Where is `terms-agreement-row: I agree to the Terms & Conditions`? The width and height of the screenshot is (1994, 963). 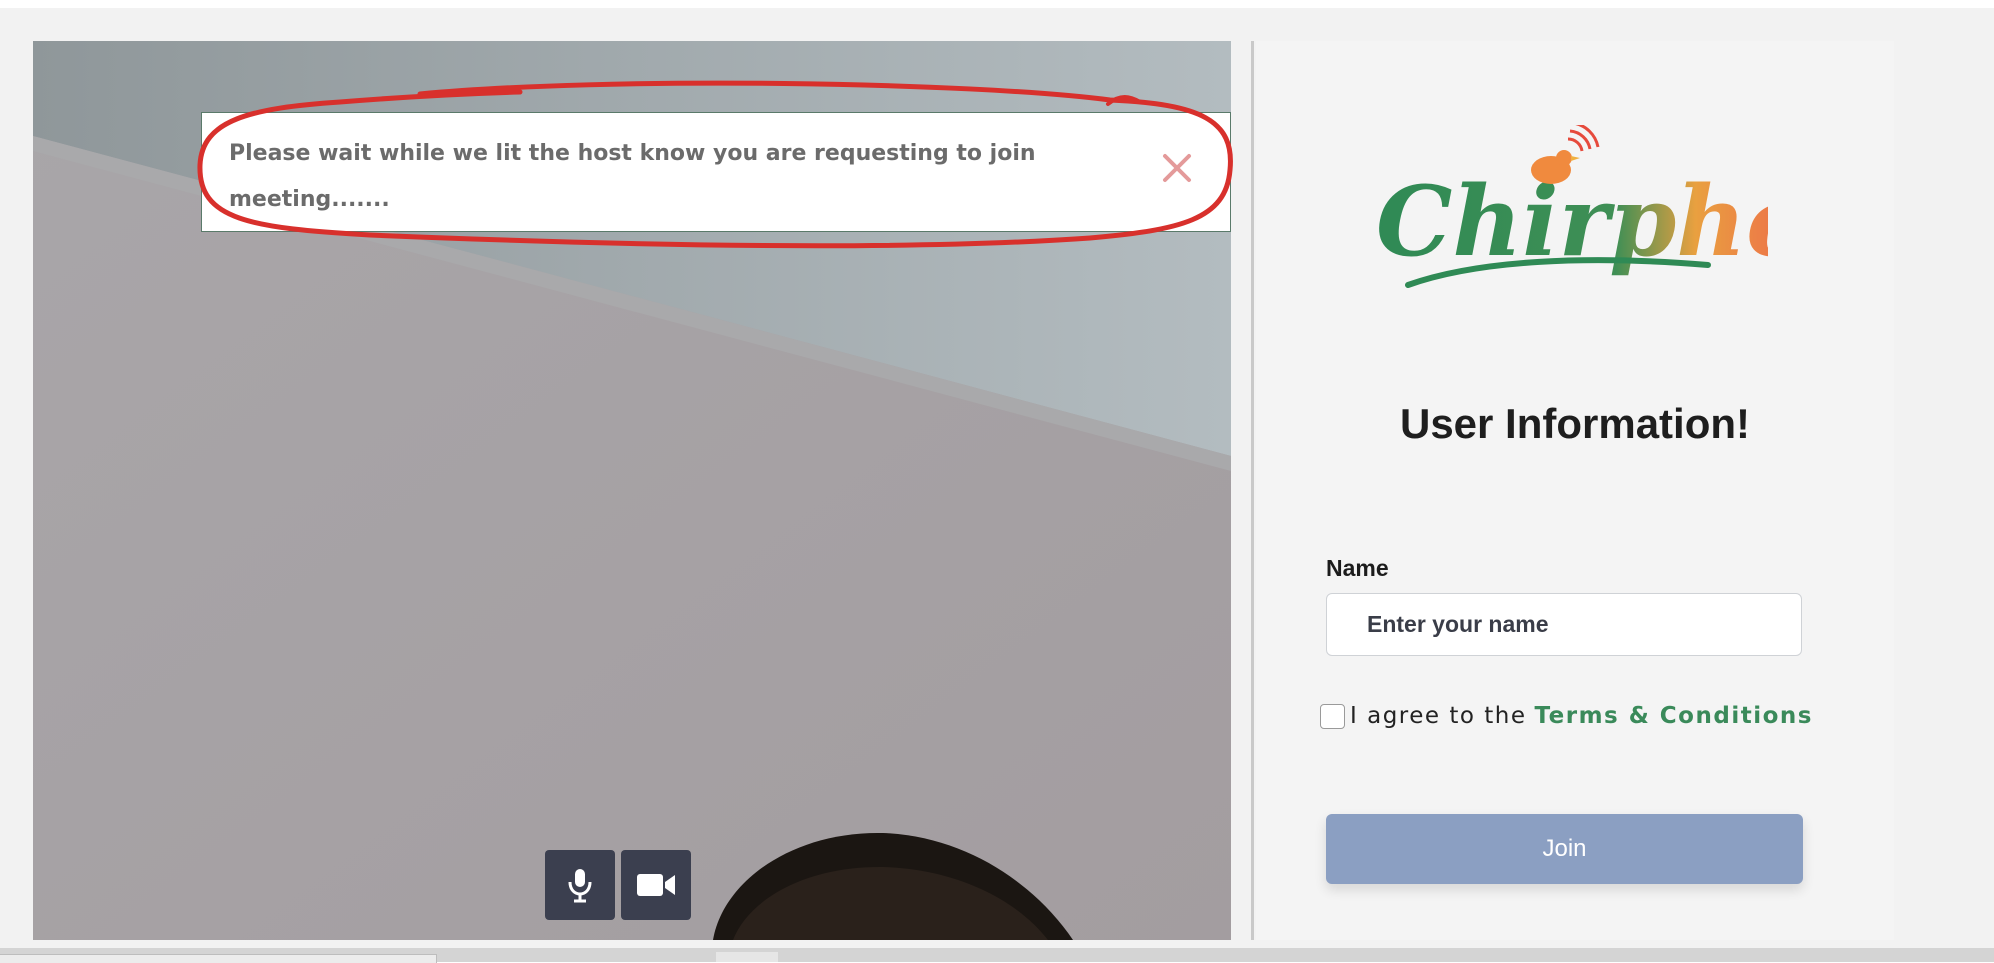 terms-agreement-row: I agree to the Terms & Conditions is located at coordinates (1566, 716).